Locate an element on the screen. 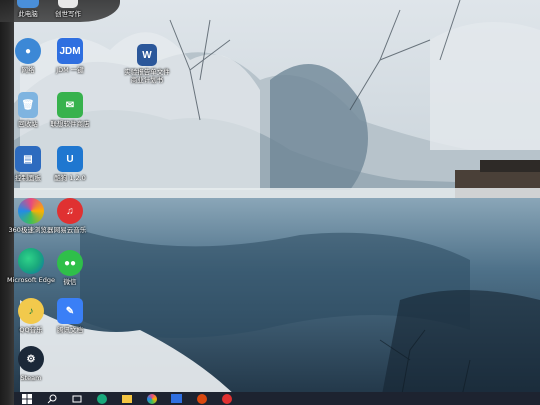  jdm-icon is located at coordinates (176, 398).